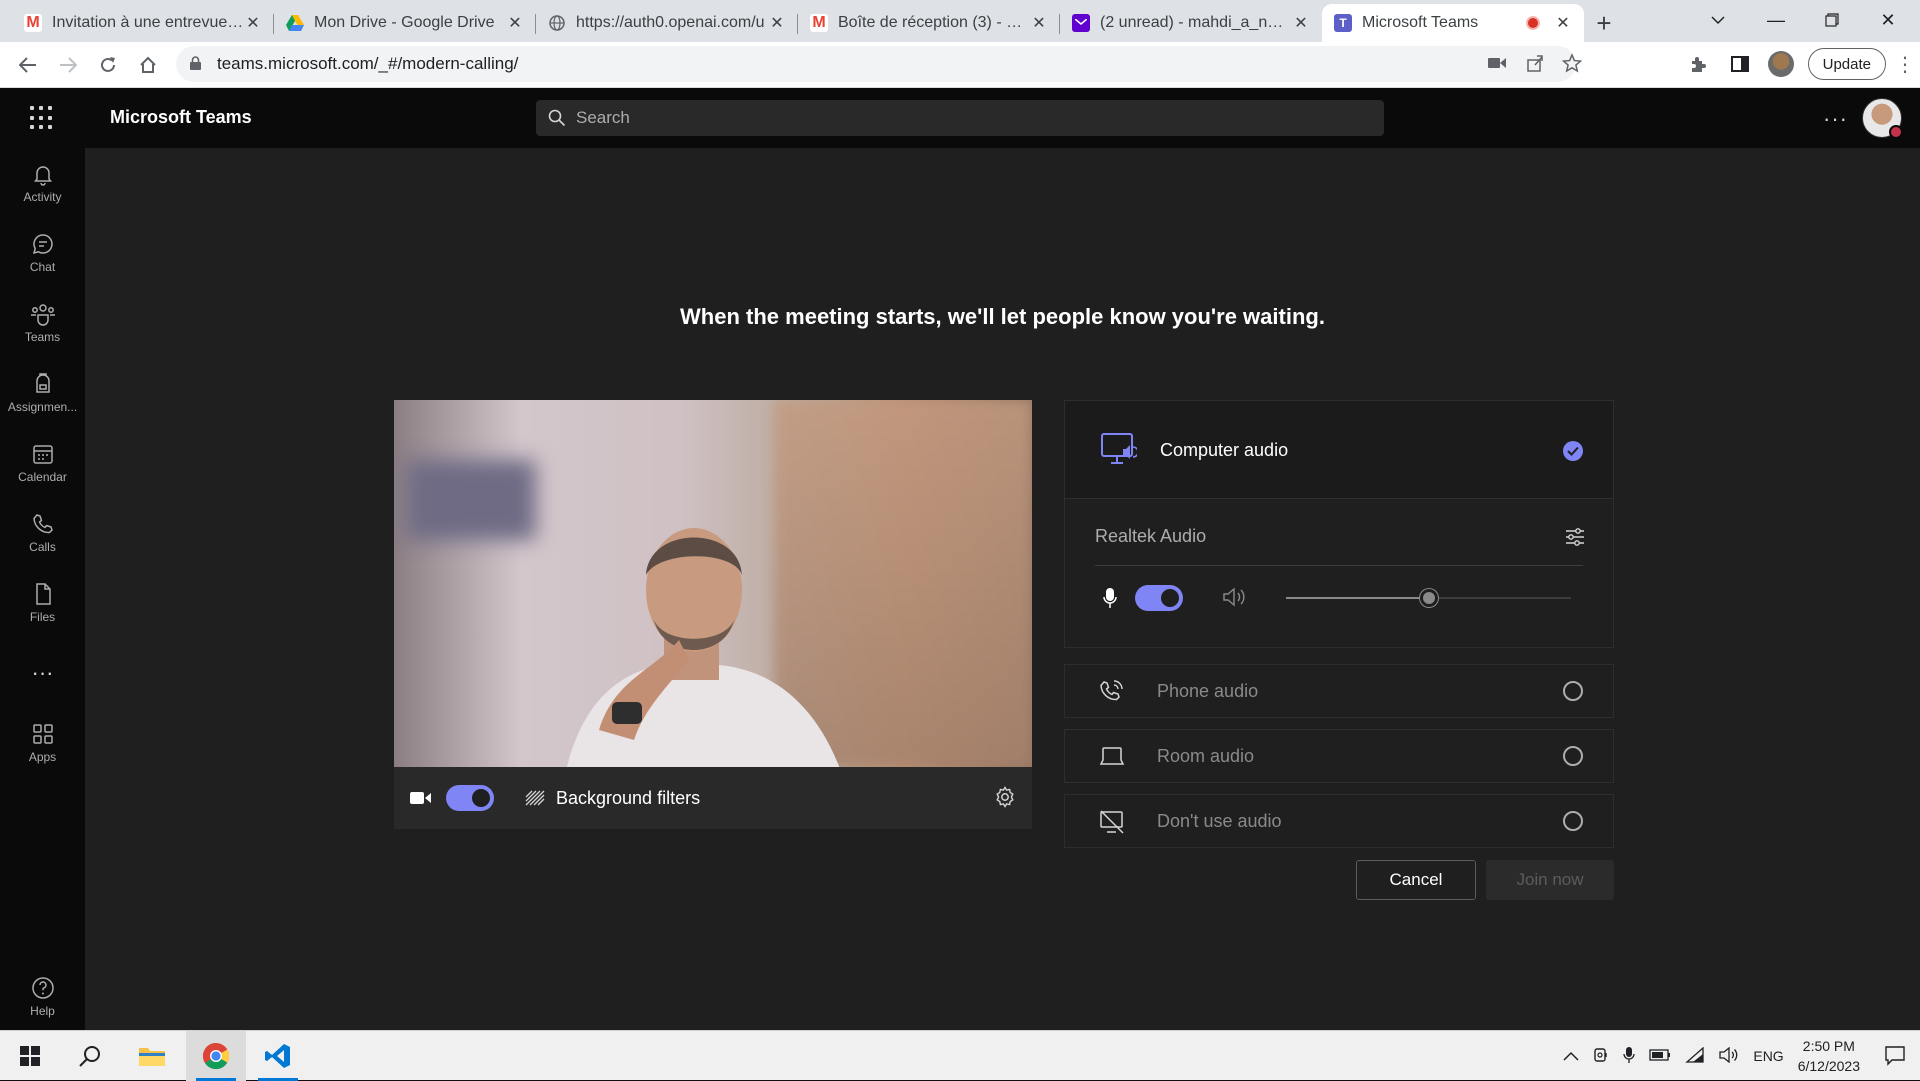  What do you see at coordinates (1888, 20) in the screenshot?
I see `close-window-button: ✕` at bounding box center [1888, 20].